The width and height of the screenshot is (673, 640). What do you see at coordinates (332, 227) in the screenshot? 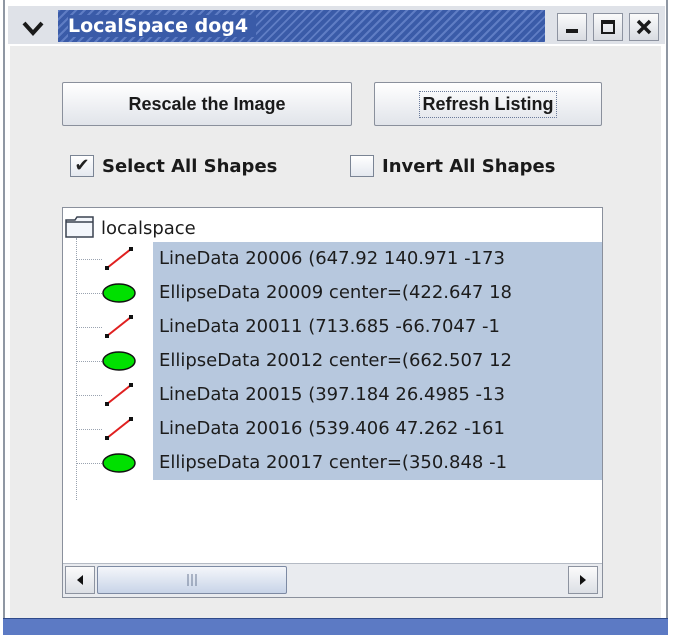
I see `tree-root: localspace` at bounding box center [332, 227].